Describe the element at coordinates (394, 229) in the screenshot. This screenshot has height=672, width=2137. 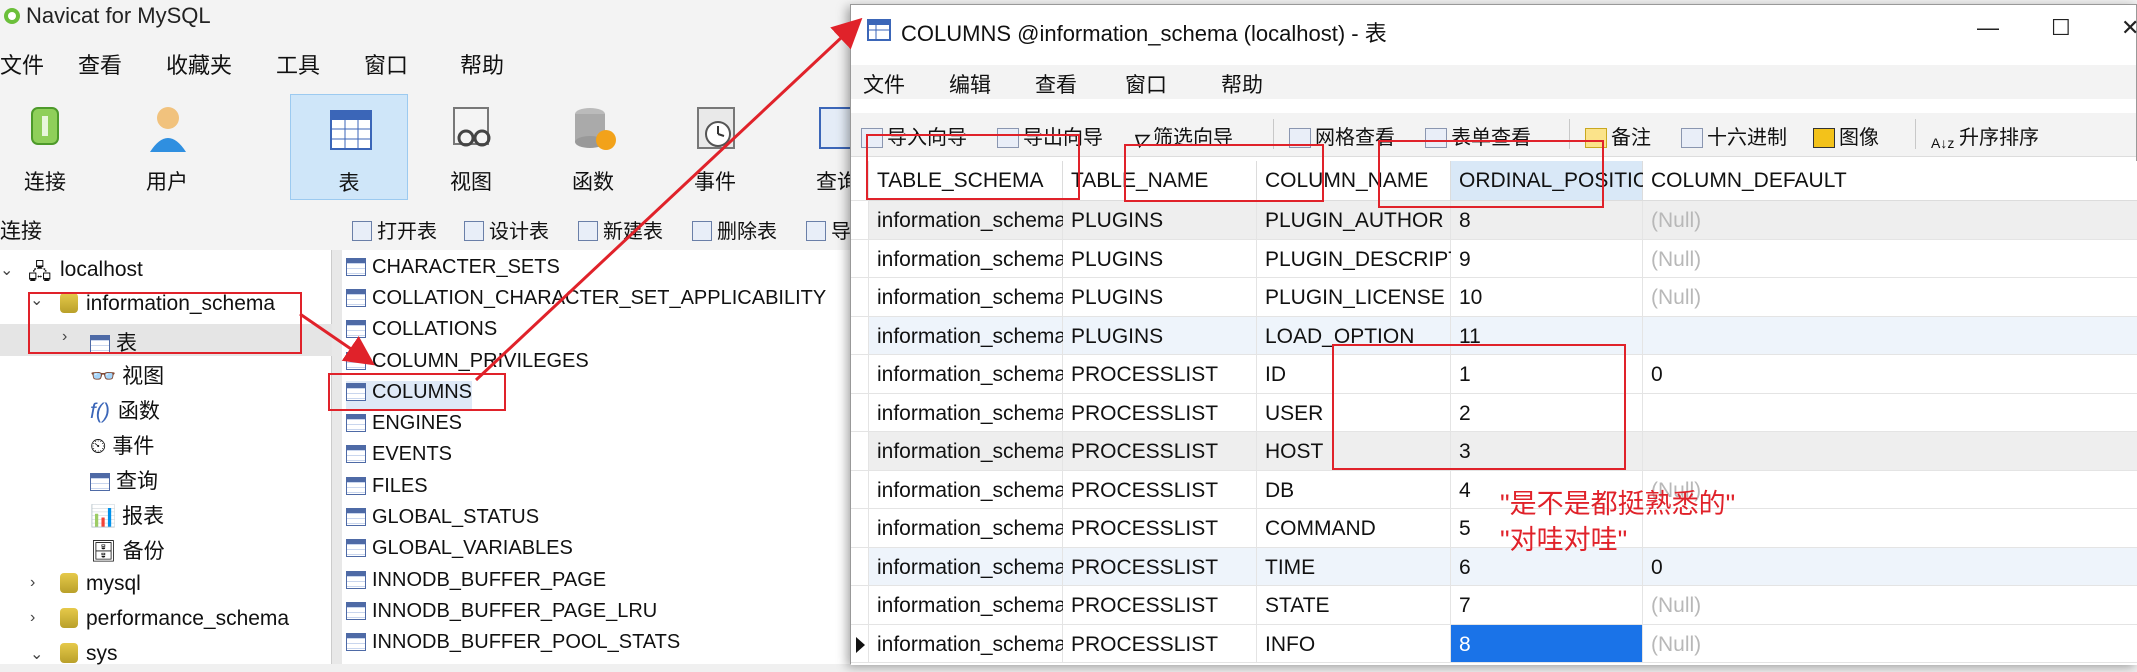
I see `open-table-button: 打开表` at that location.